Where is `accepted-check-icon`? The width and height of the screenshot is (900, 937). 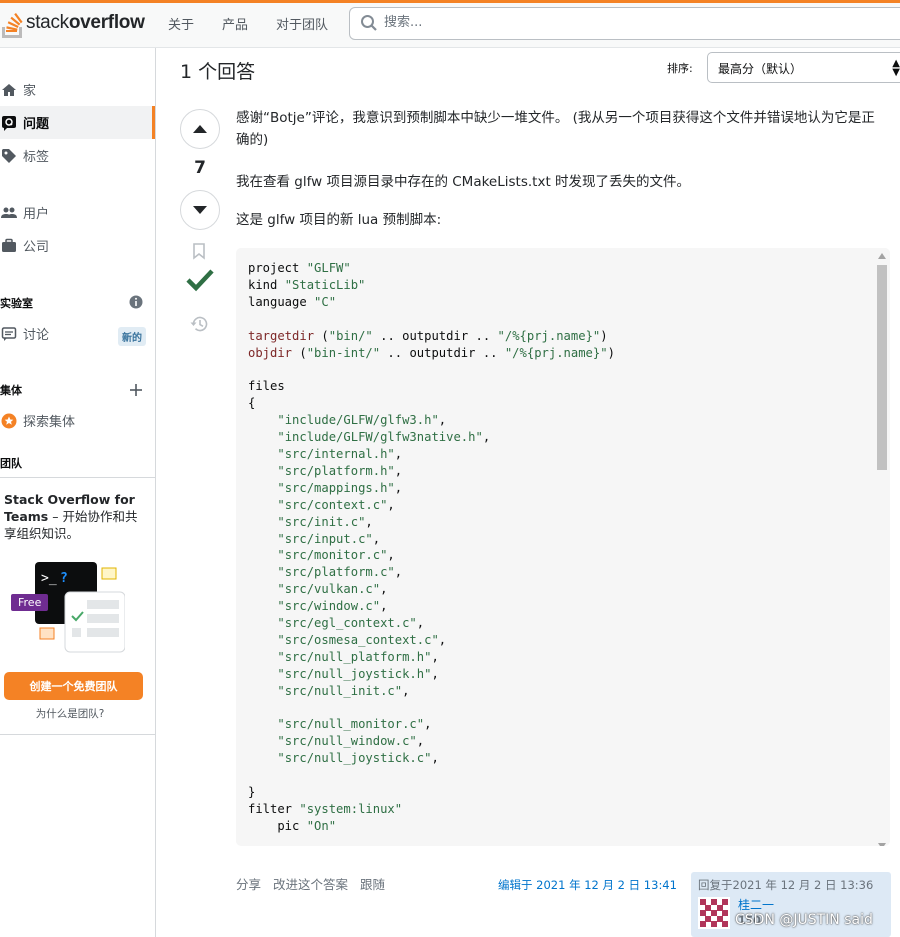 accepted-check-icon is located at coordinates (200, 280).